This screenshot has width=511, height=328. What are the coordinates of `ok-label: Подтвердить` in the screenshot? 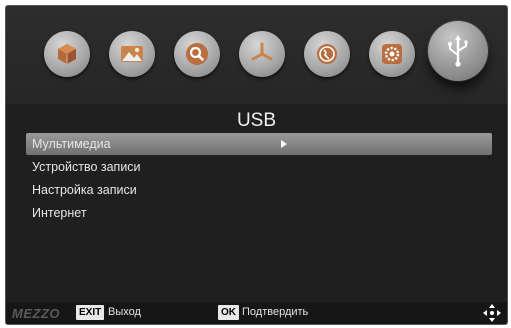 It's located at (275, 312).